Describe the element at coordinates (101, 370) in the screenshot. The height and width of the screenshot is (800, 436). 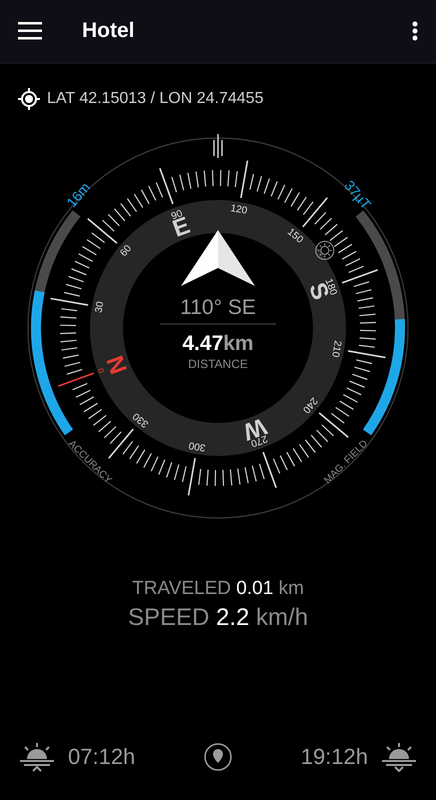
I see `dial-degree-label: 0` at that location.